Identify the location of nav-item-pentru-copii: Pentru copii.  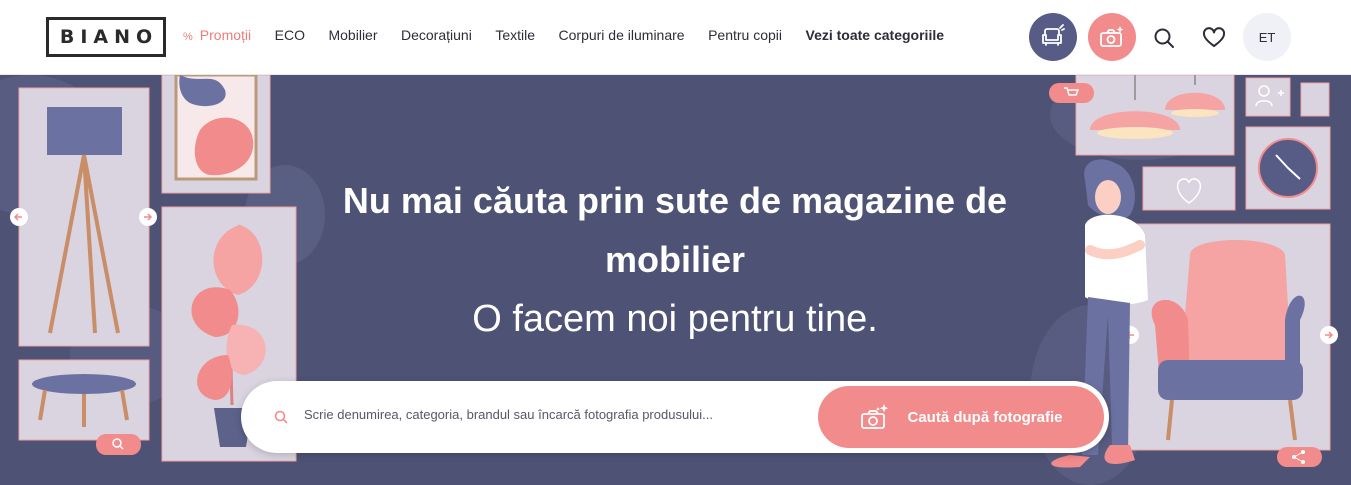
(745, 35).